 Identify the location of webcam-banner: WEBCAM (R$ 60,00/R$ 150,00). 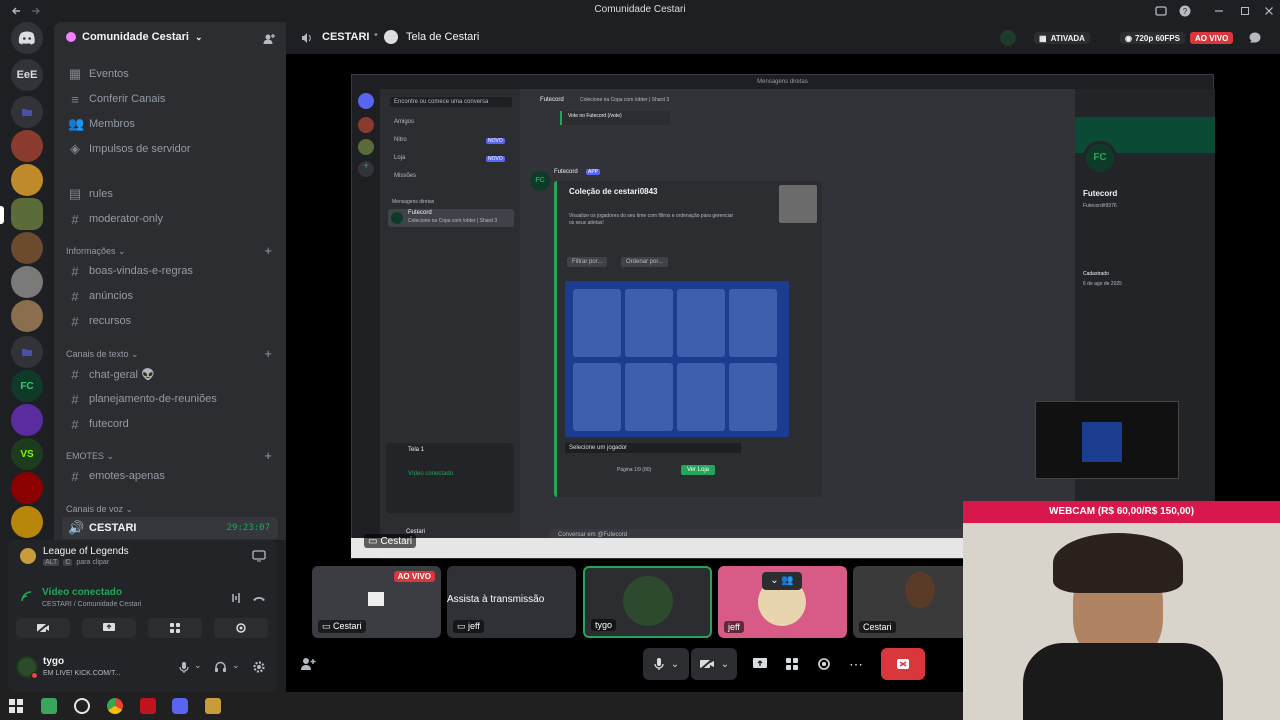
(1121, 512).